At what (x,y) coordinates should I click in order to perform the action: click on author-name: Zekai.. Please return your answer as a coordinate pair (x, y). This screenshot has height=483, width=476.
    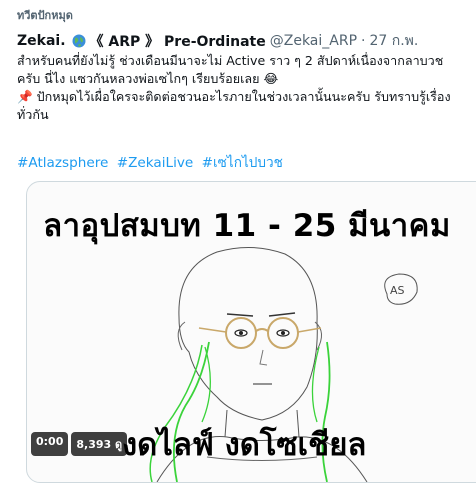
    Looking at the image, I should click on (41, 41).